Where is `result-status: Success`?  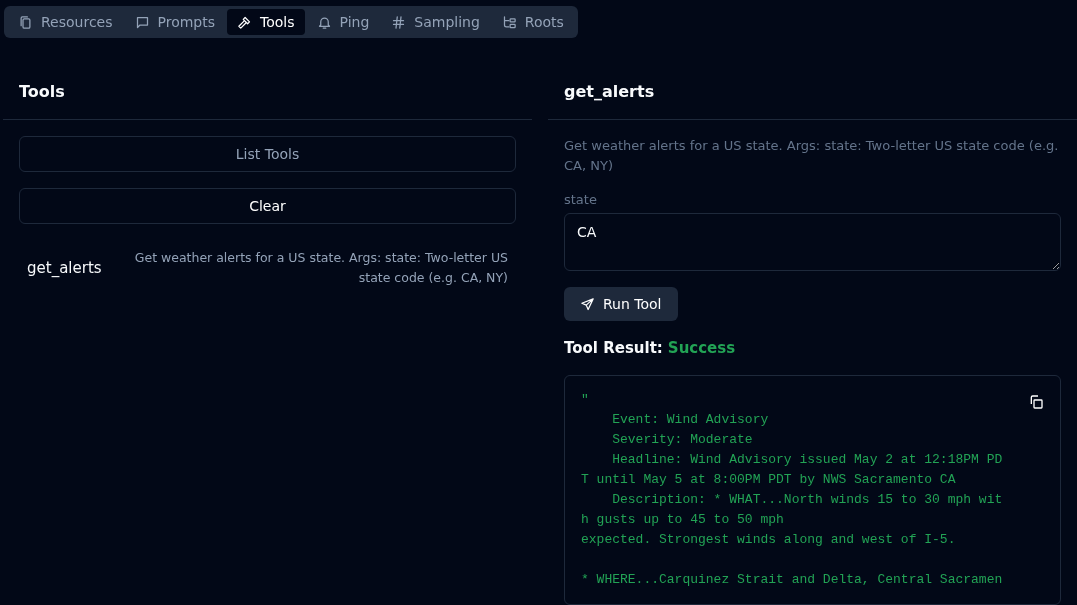
result-status: Success is located at coordinates (701, 348).